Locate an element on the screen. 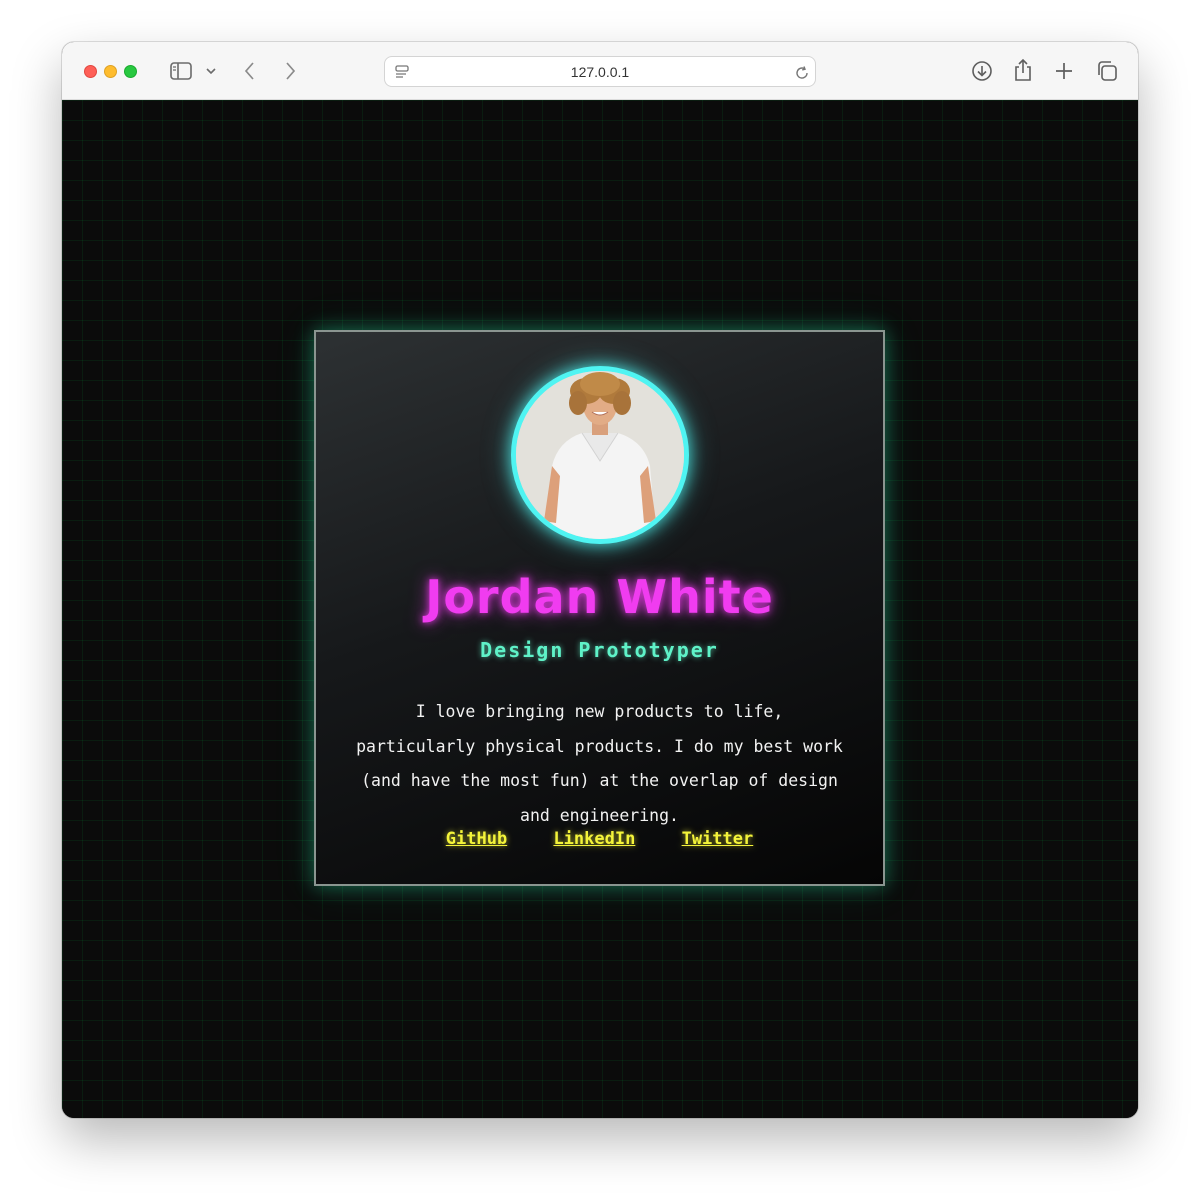 This screenshot has height=1200, width=1200. avatar-photo is located at coordinates (600, 455).